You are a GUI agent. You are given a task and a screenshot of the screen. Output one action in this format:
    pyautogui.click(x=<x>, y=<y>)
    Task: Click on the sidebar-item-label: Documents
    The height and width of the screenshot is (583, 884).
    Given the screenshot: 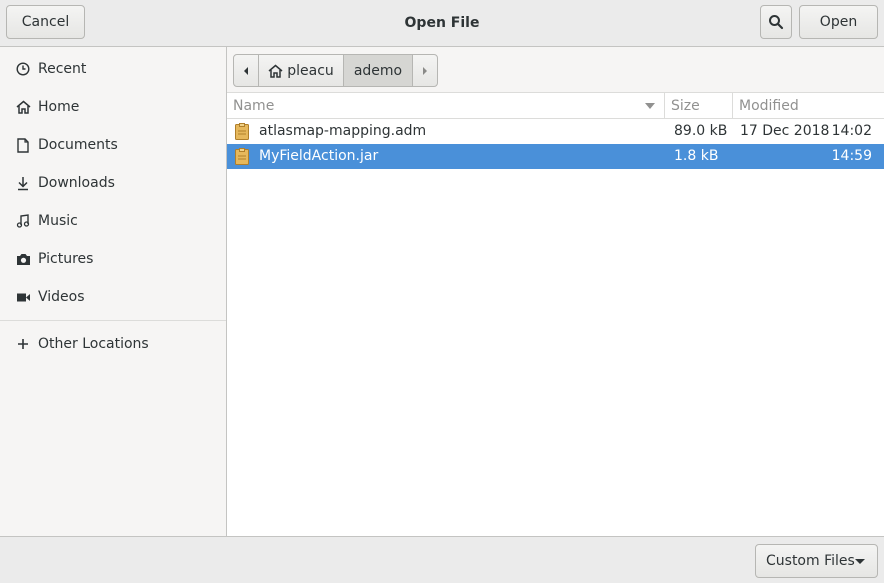 What is the action you would take?
    pyautogui.click(x=78, y=145)
    